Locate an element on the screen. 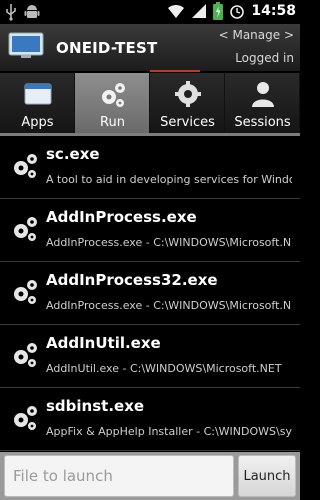 This screenshot has height=500, width=320. alarm-icon is located at coordinates (237, 12).